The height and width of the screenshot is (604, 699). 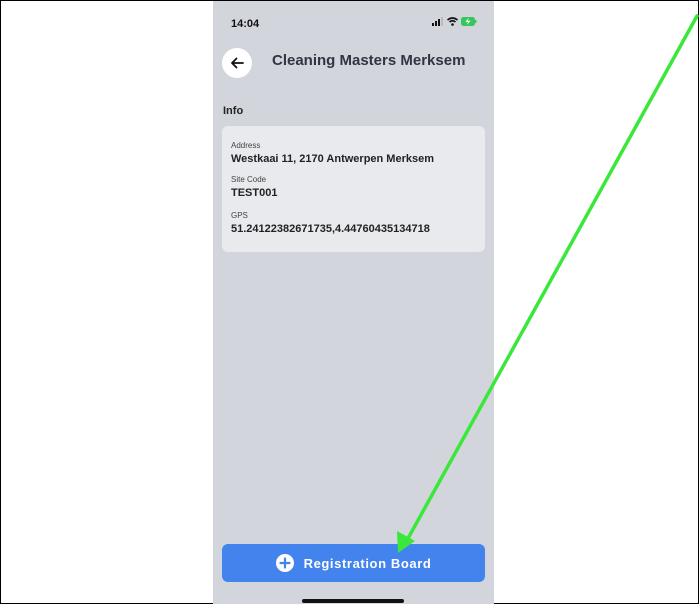 I want to click on status-icons, so click(x=454, y=21).